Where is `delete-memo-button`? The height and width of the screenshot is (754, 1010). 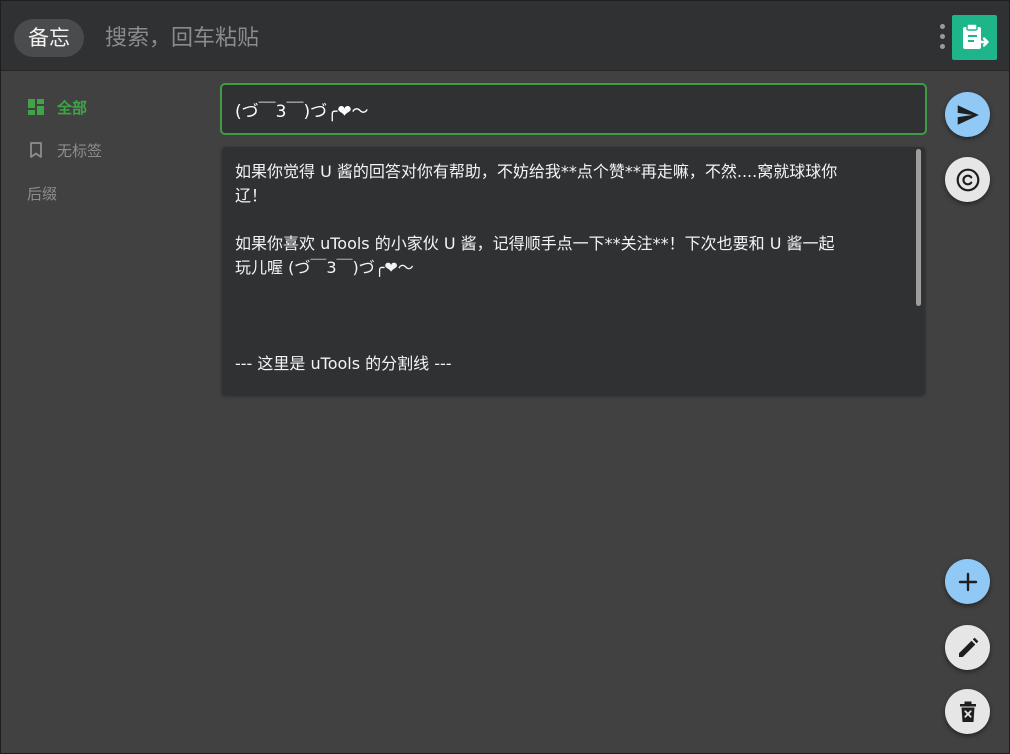
delete-memo-button is located at coordinates (967, 711).